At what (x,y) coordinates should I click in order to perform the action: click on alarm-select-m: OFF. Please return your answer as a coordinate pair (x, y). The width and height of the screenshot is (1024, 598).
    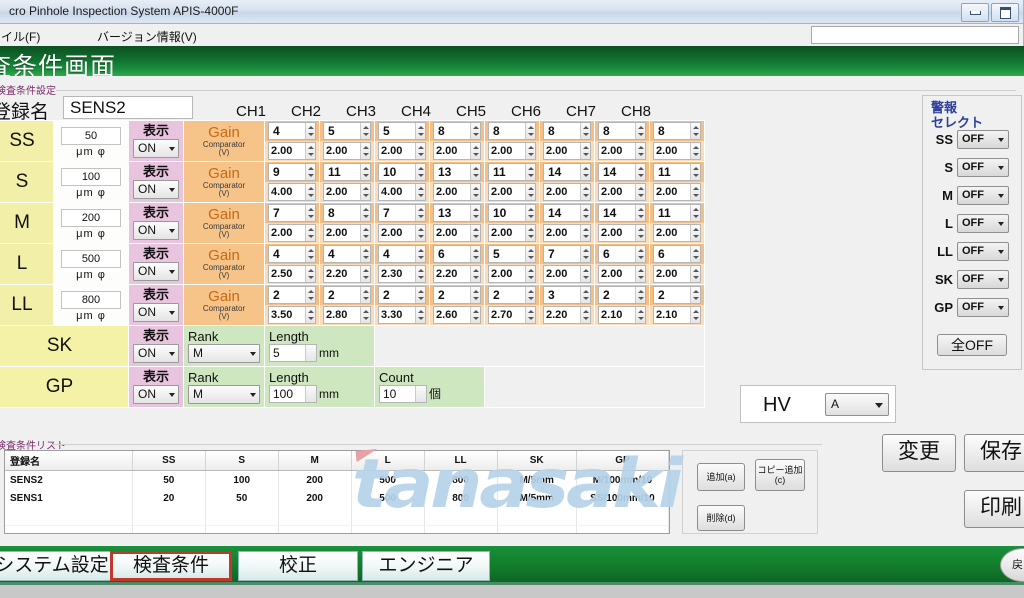
    Looking at the image, I should click on (983, 195).